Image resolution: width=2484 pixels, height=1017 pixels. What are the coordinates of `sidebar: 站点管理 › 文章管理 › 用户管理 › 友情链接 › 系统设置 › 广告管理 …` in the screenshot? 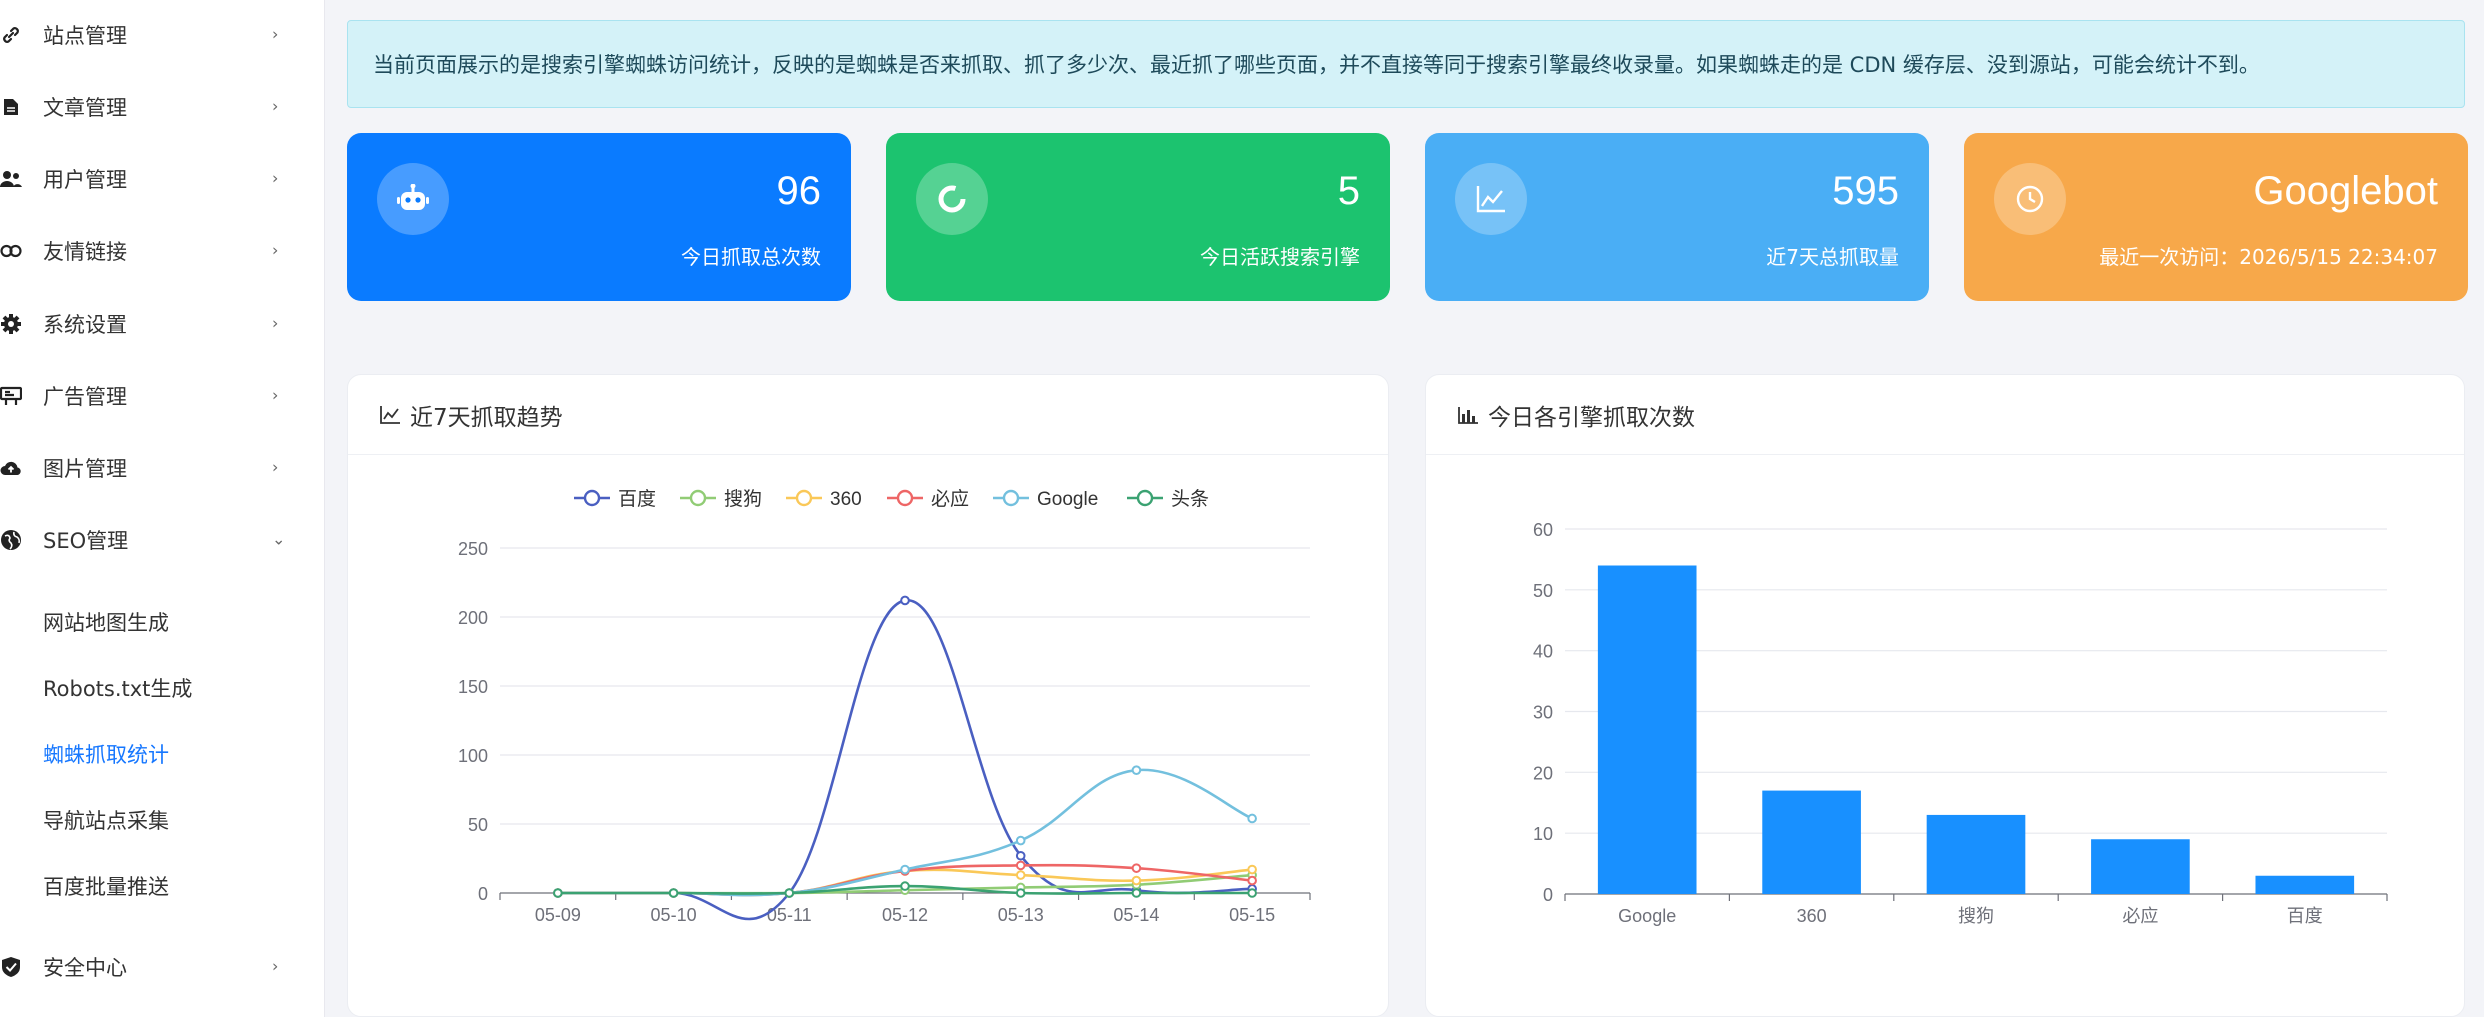 It's located at (162, 508).